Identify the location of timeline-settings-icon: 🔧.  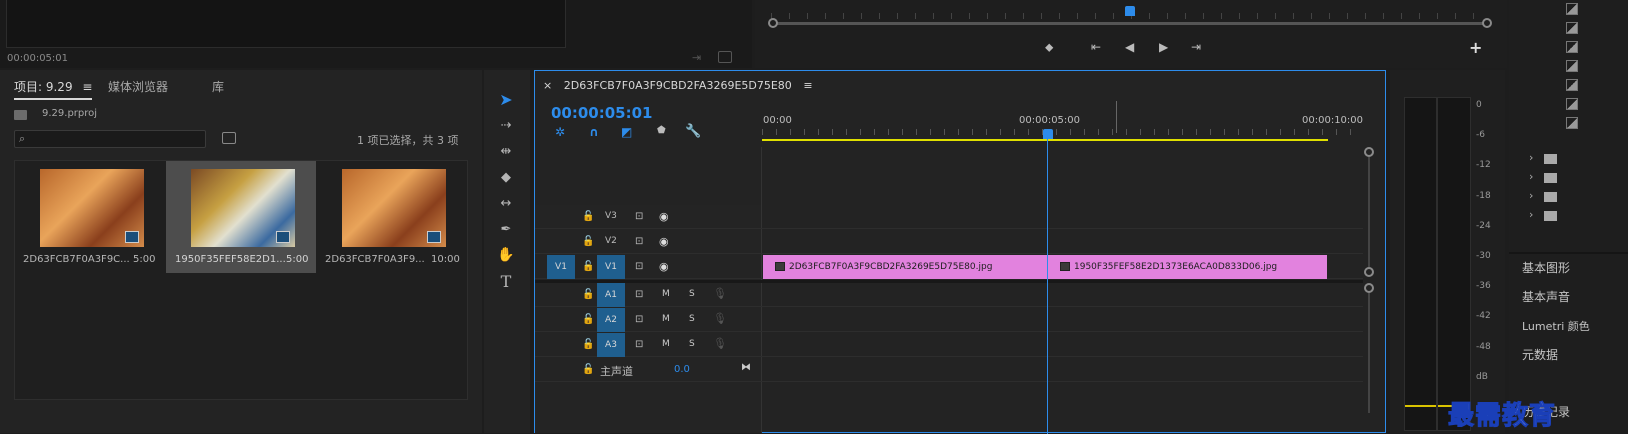
(693, 131).